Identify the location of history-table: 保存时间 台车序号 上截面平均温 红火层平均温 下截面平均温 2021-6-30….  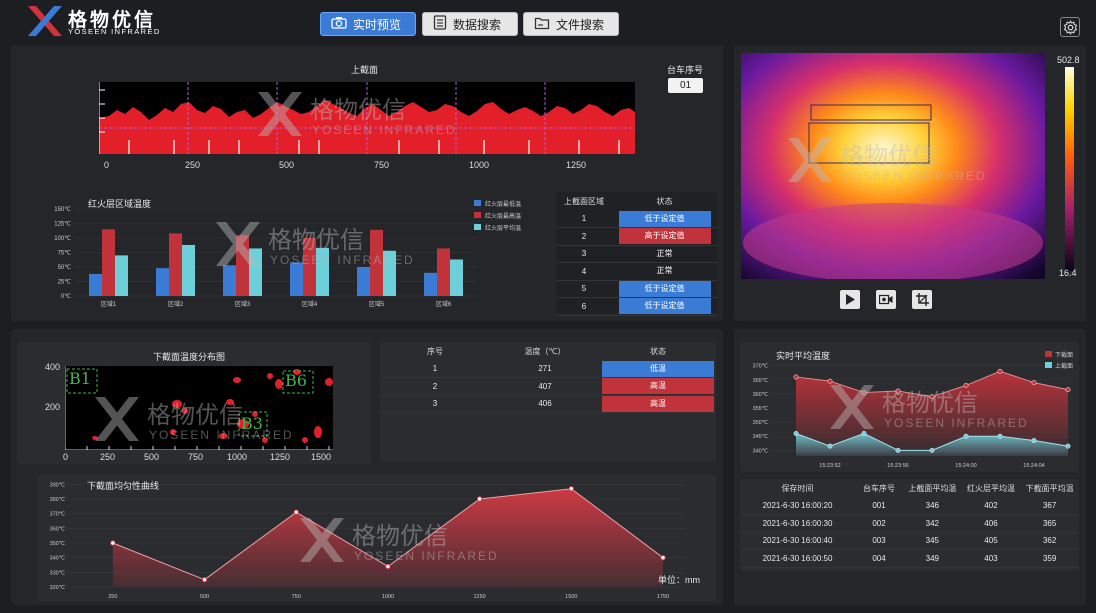
(909, 525).